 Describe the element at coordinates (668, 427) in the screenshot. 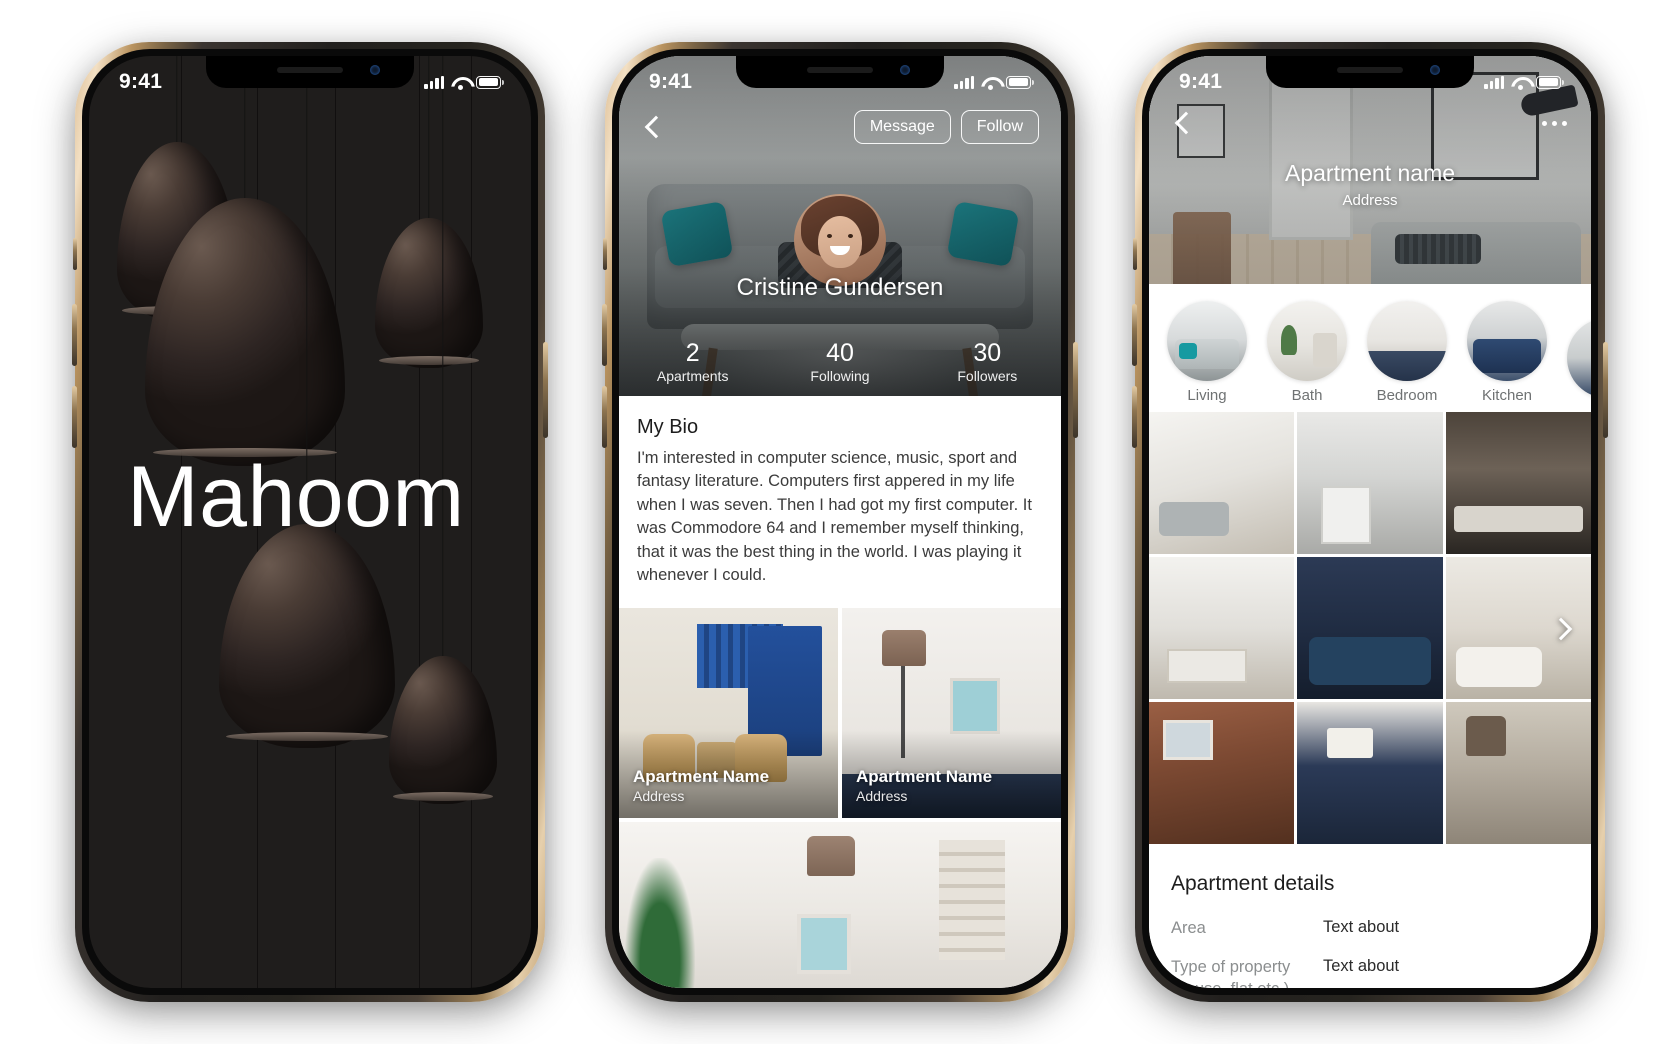

I see `bio-title: My Bio` at that location.